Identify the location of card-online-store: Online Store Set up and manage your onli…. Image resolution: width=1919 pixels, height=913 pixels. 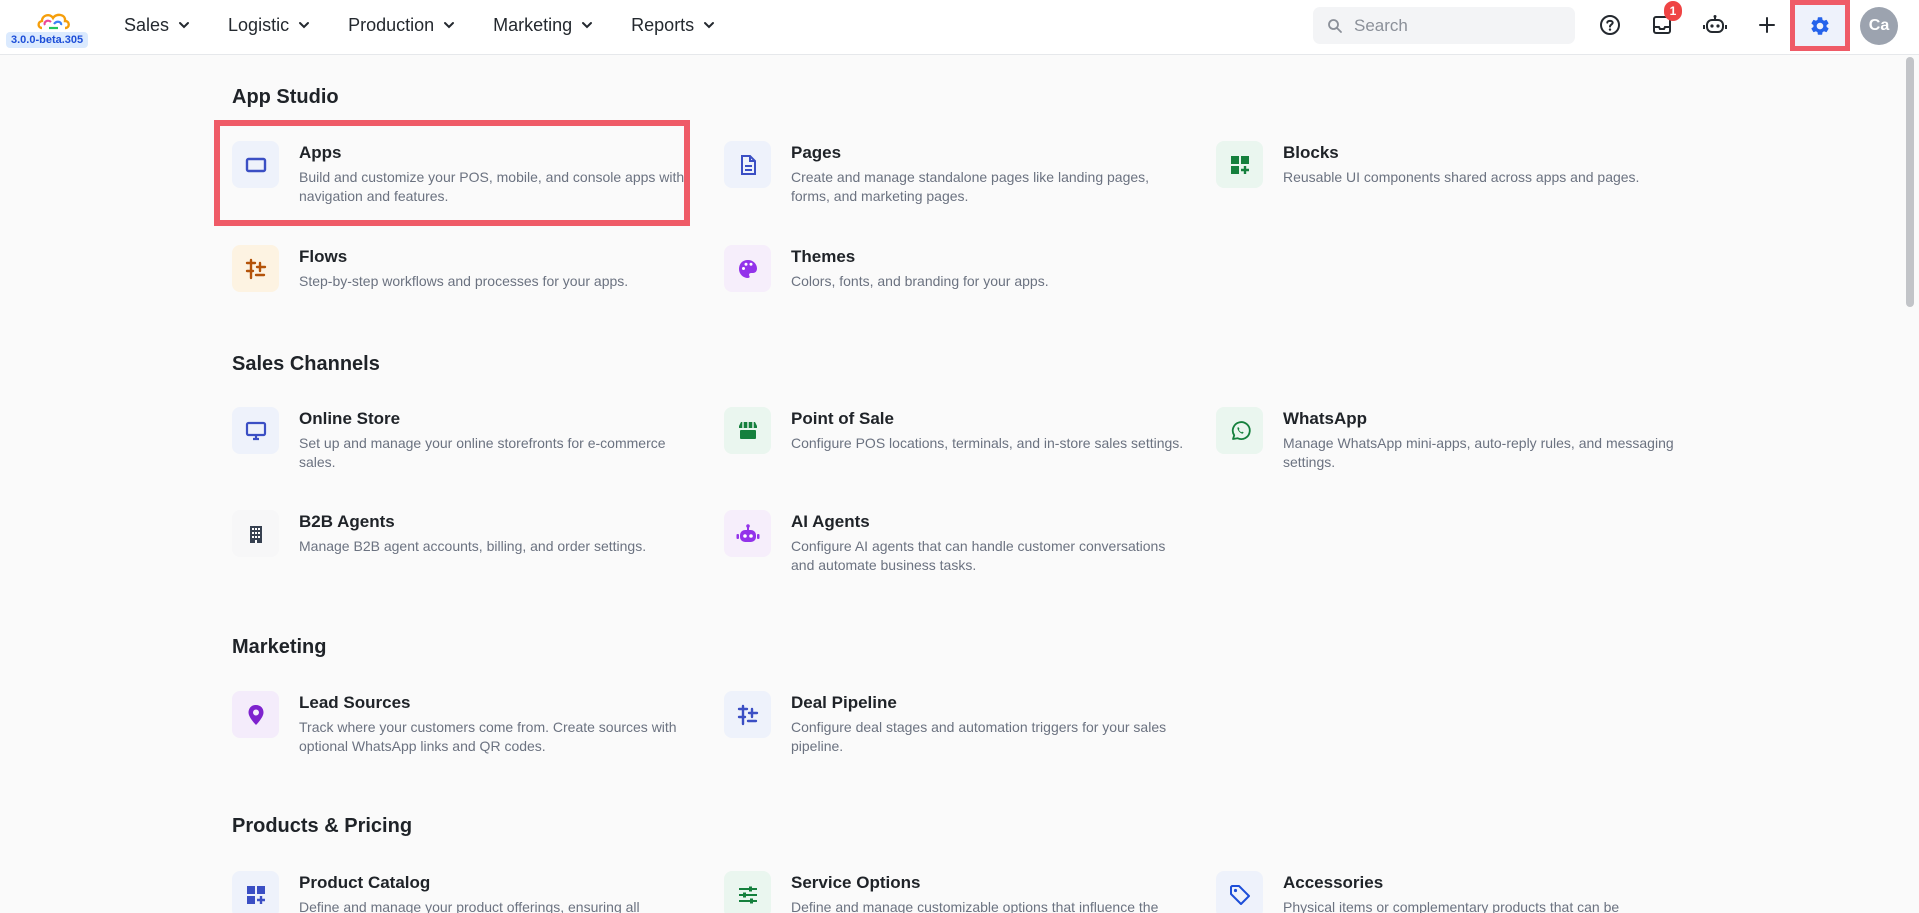
(452, 447).